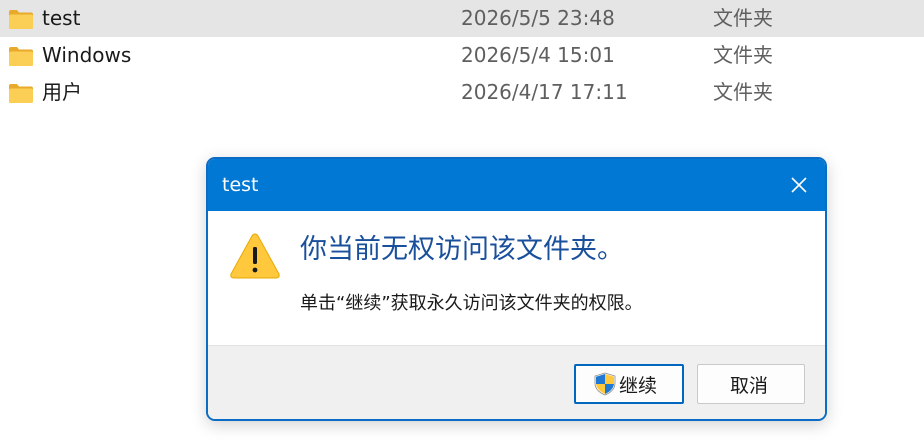  Describe the element at coordinates (62, 92) in the screenshot. I see `file-name: 用户` at that location.